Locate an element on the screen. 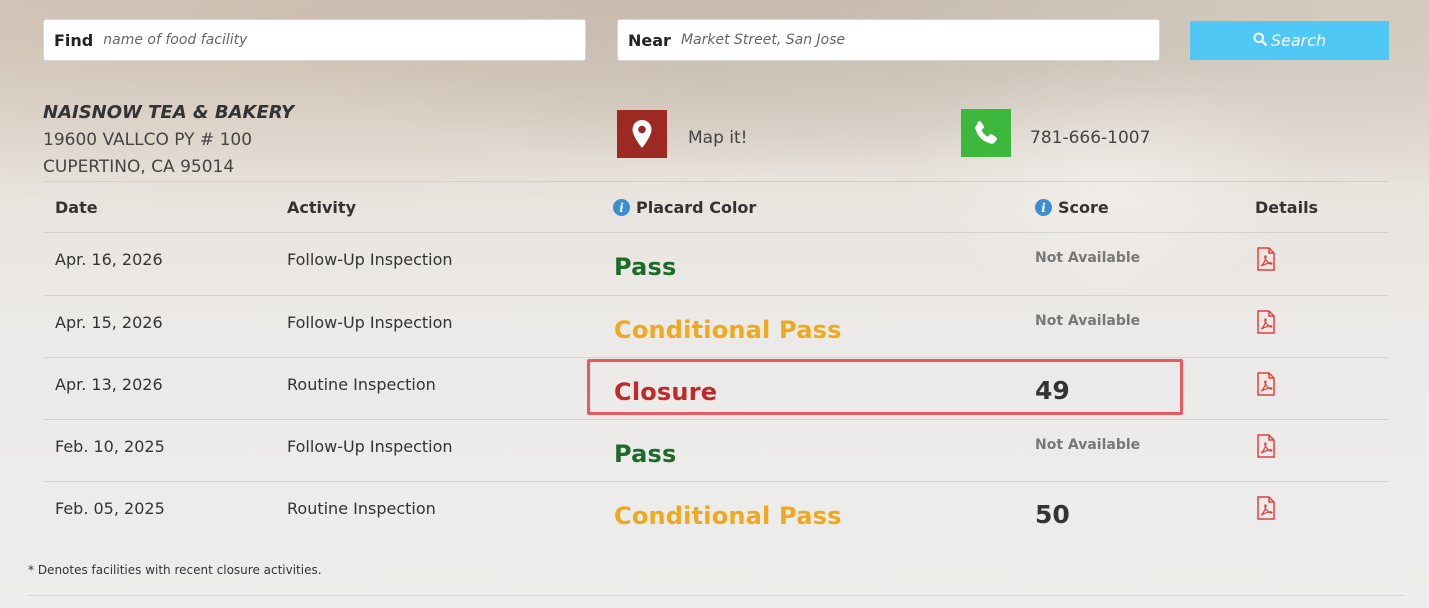 This screenshot has width=1429, height=608. search-icon is located at coordinates (1260, 40).